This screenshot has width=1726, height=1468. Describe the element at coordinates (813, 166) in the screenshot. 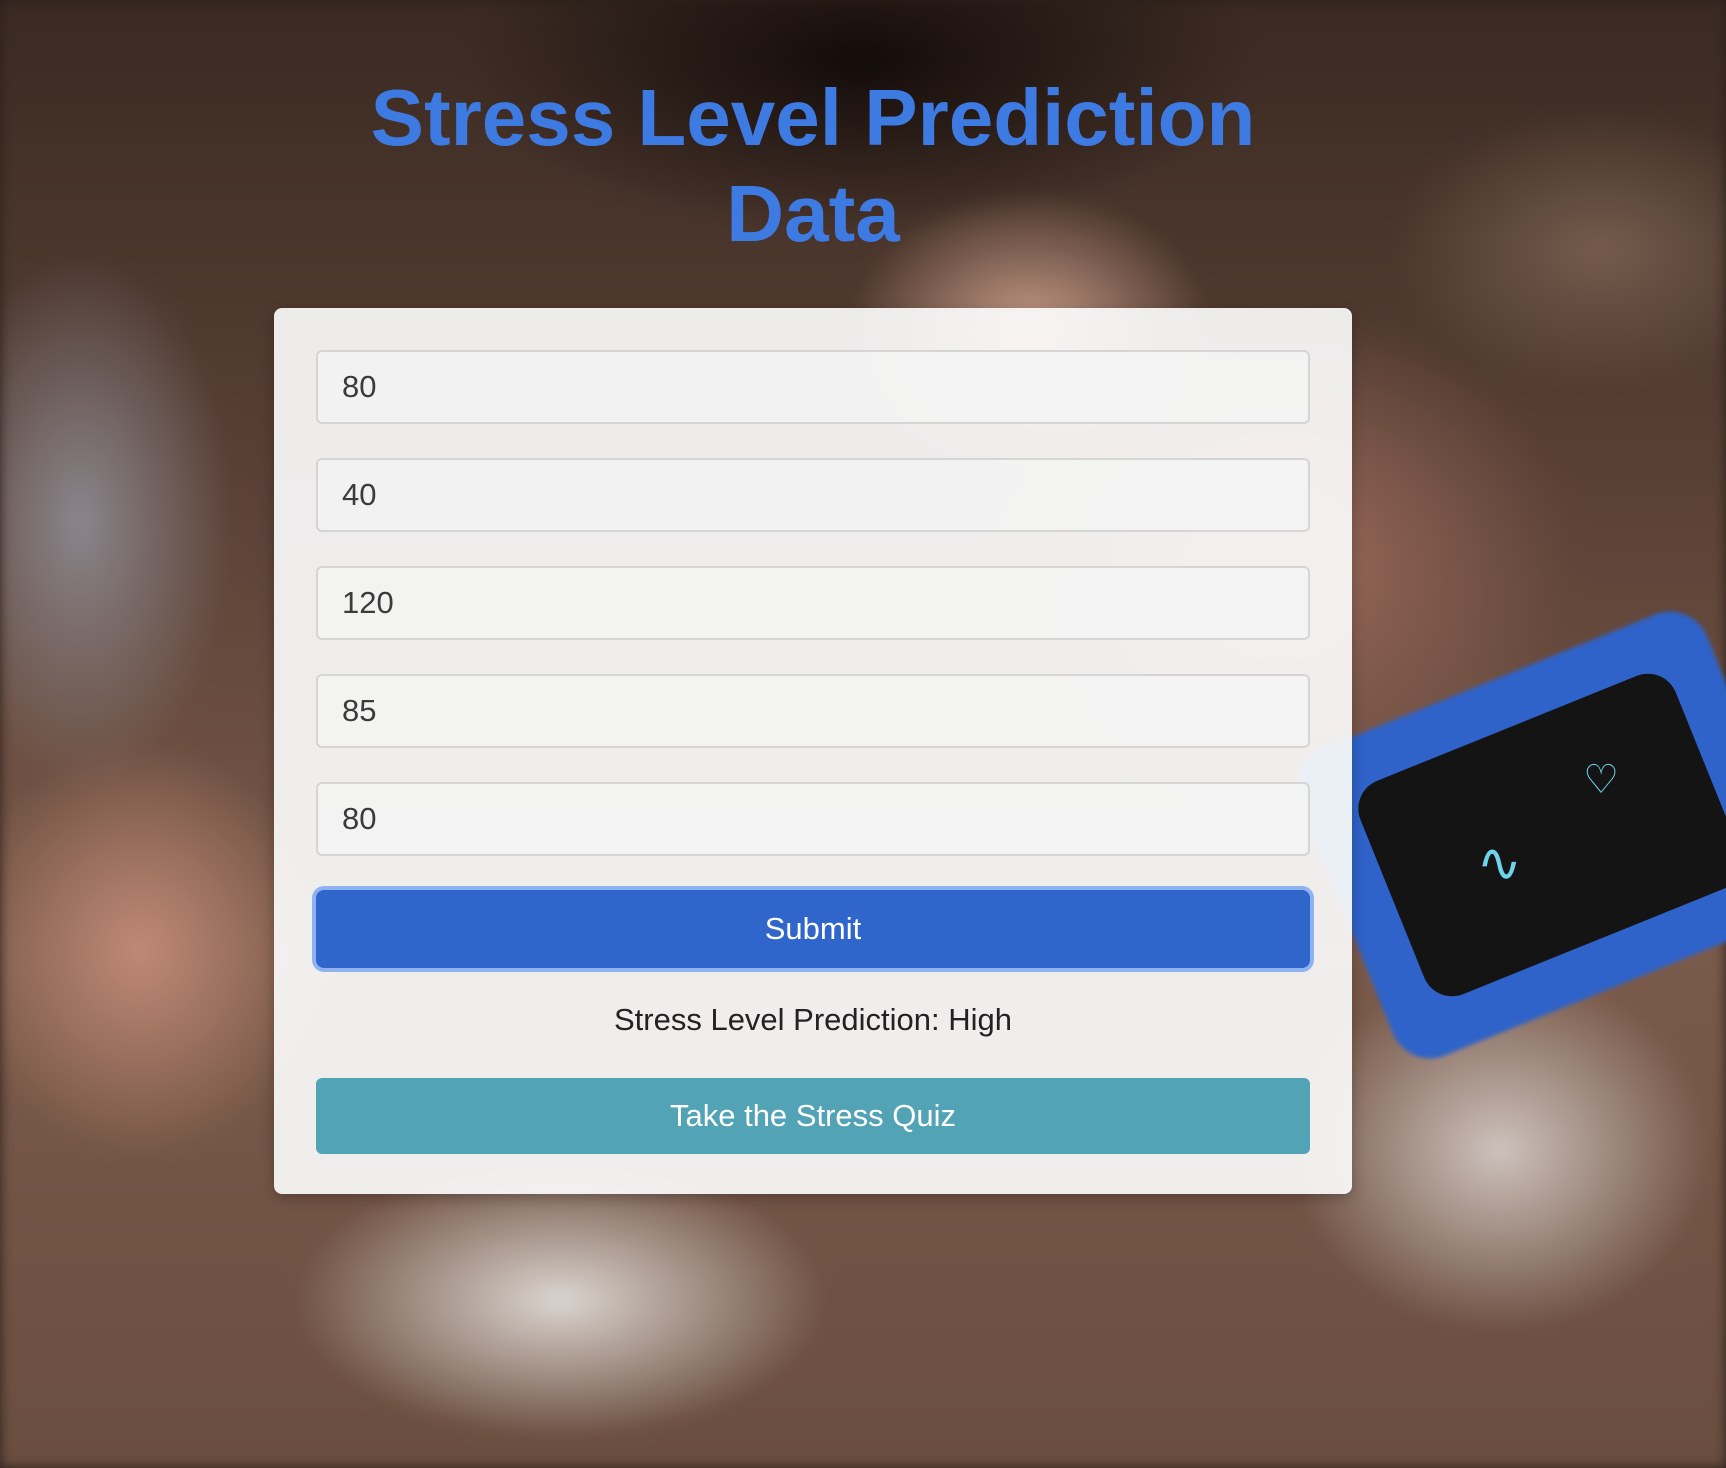

I see `page-title: Stress Level Prediction Data` at that location.